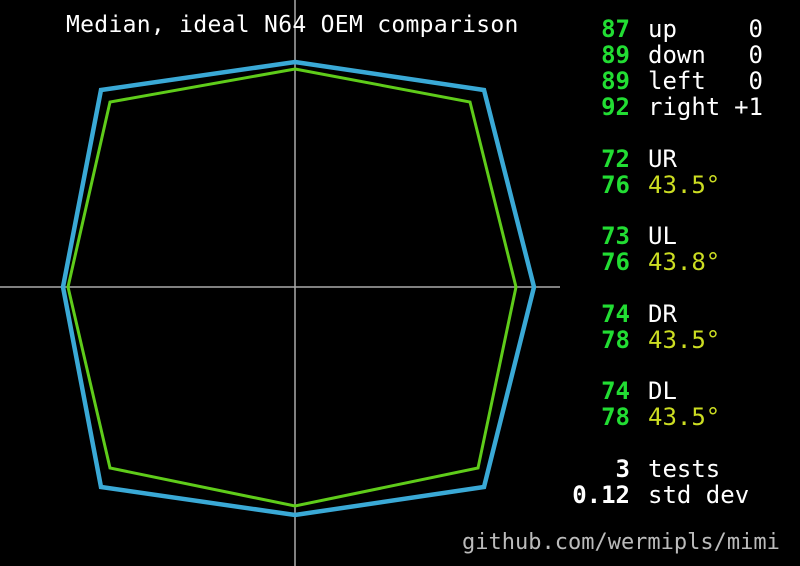 The image size is (800, 566). What do you see at coordinates (755, 29) in the screenshot?
I see `up-offset: 0` at bounding box center [755, 29].